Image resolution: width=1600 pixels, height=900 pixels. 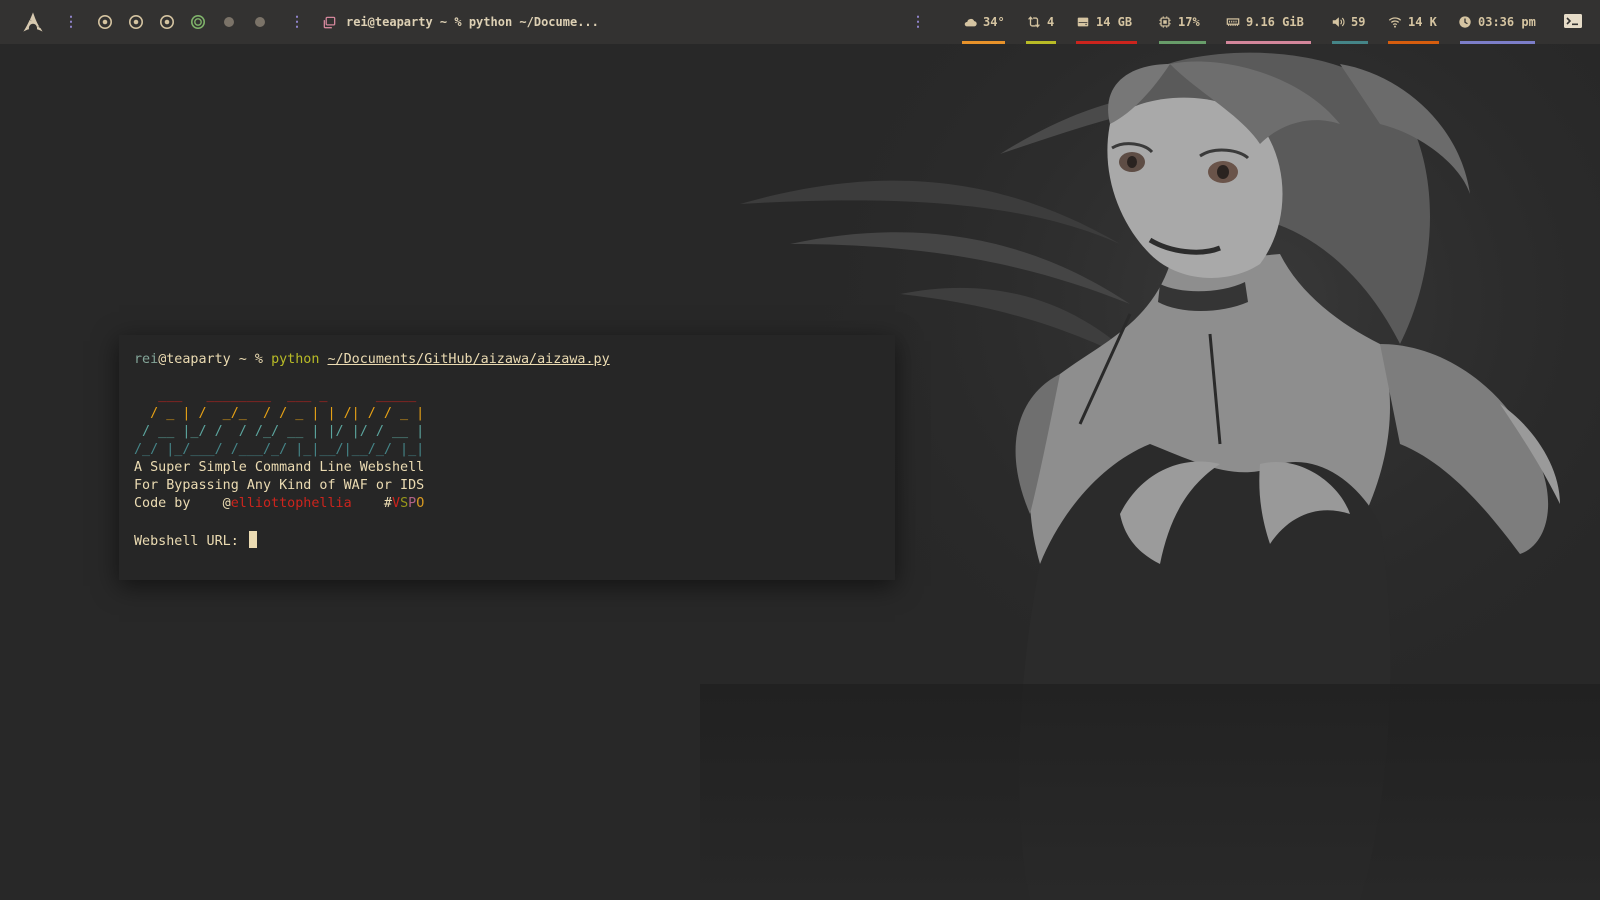 I want to click on webshell-url-label: Webshell URL:, so click(x=190, y=541).